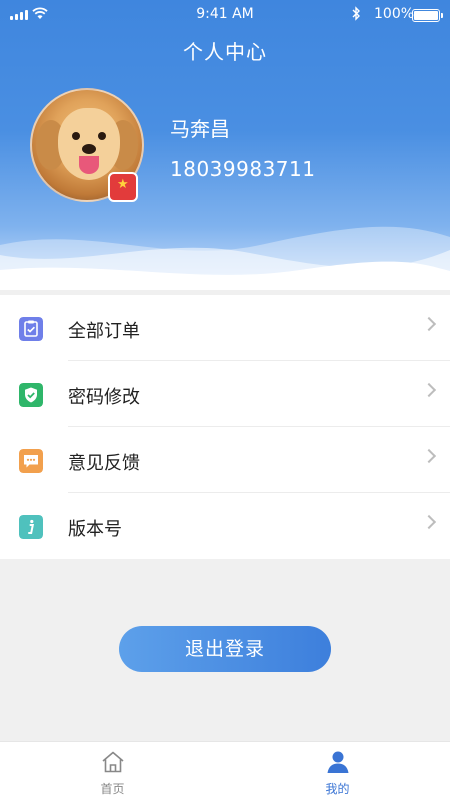 This screenshot has height=800, width=450. Describe the element at coordinates (225, 52) in the screenshot. I see `page-title: 个人中心` at that location.